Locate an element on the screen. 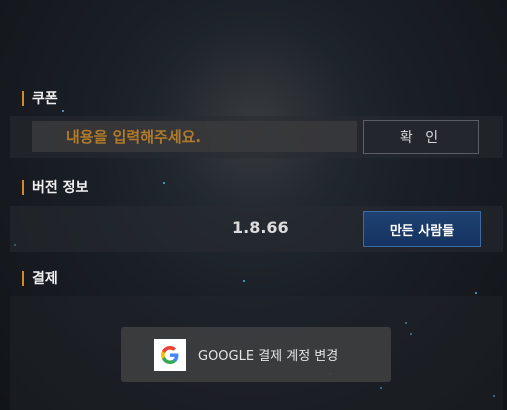  coupon-input is located at coordinates (194, 136).